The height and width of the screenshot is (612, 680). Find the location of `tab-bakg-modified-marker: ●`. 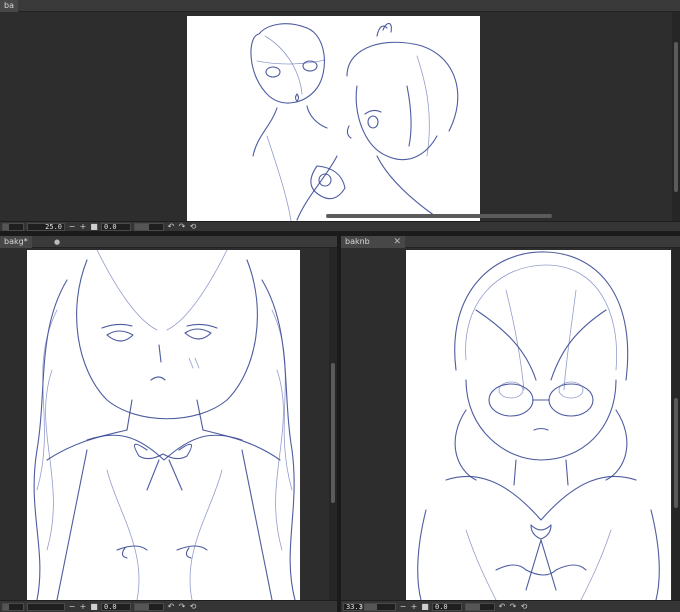

tab-bakg-modified-marker: ● is located at coordinates (57, 242).